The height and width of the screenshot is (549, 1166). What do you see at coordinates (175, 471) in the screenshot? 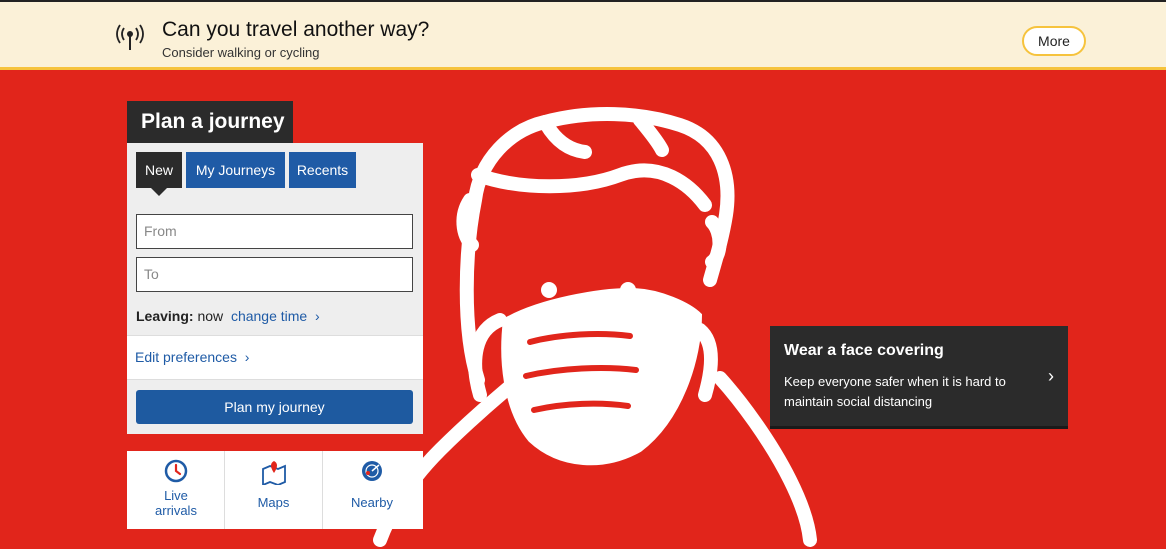
I see `clock-icon` at bounding box center [175, 471].